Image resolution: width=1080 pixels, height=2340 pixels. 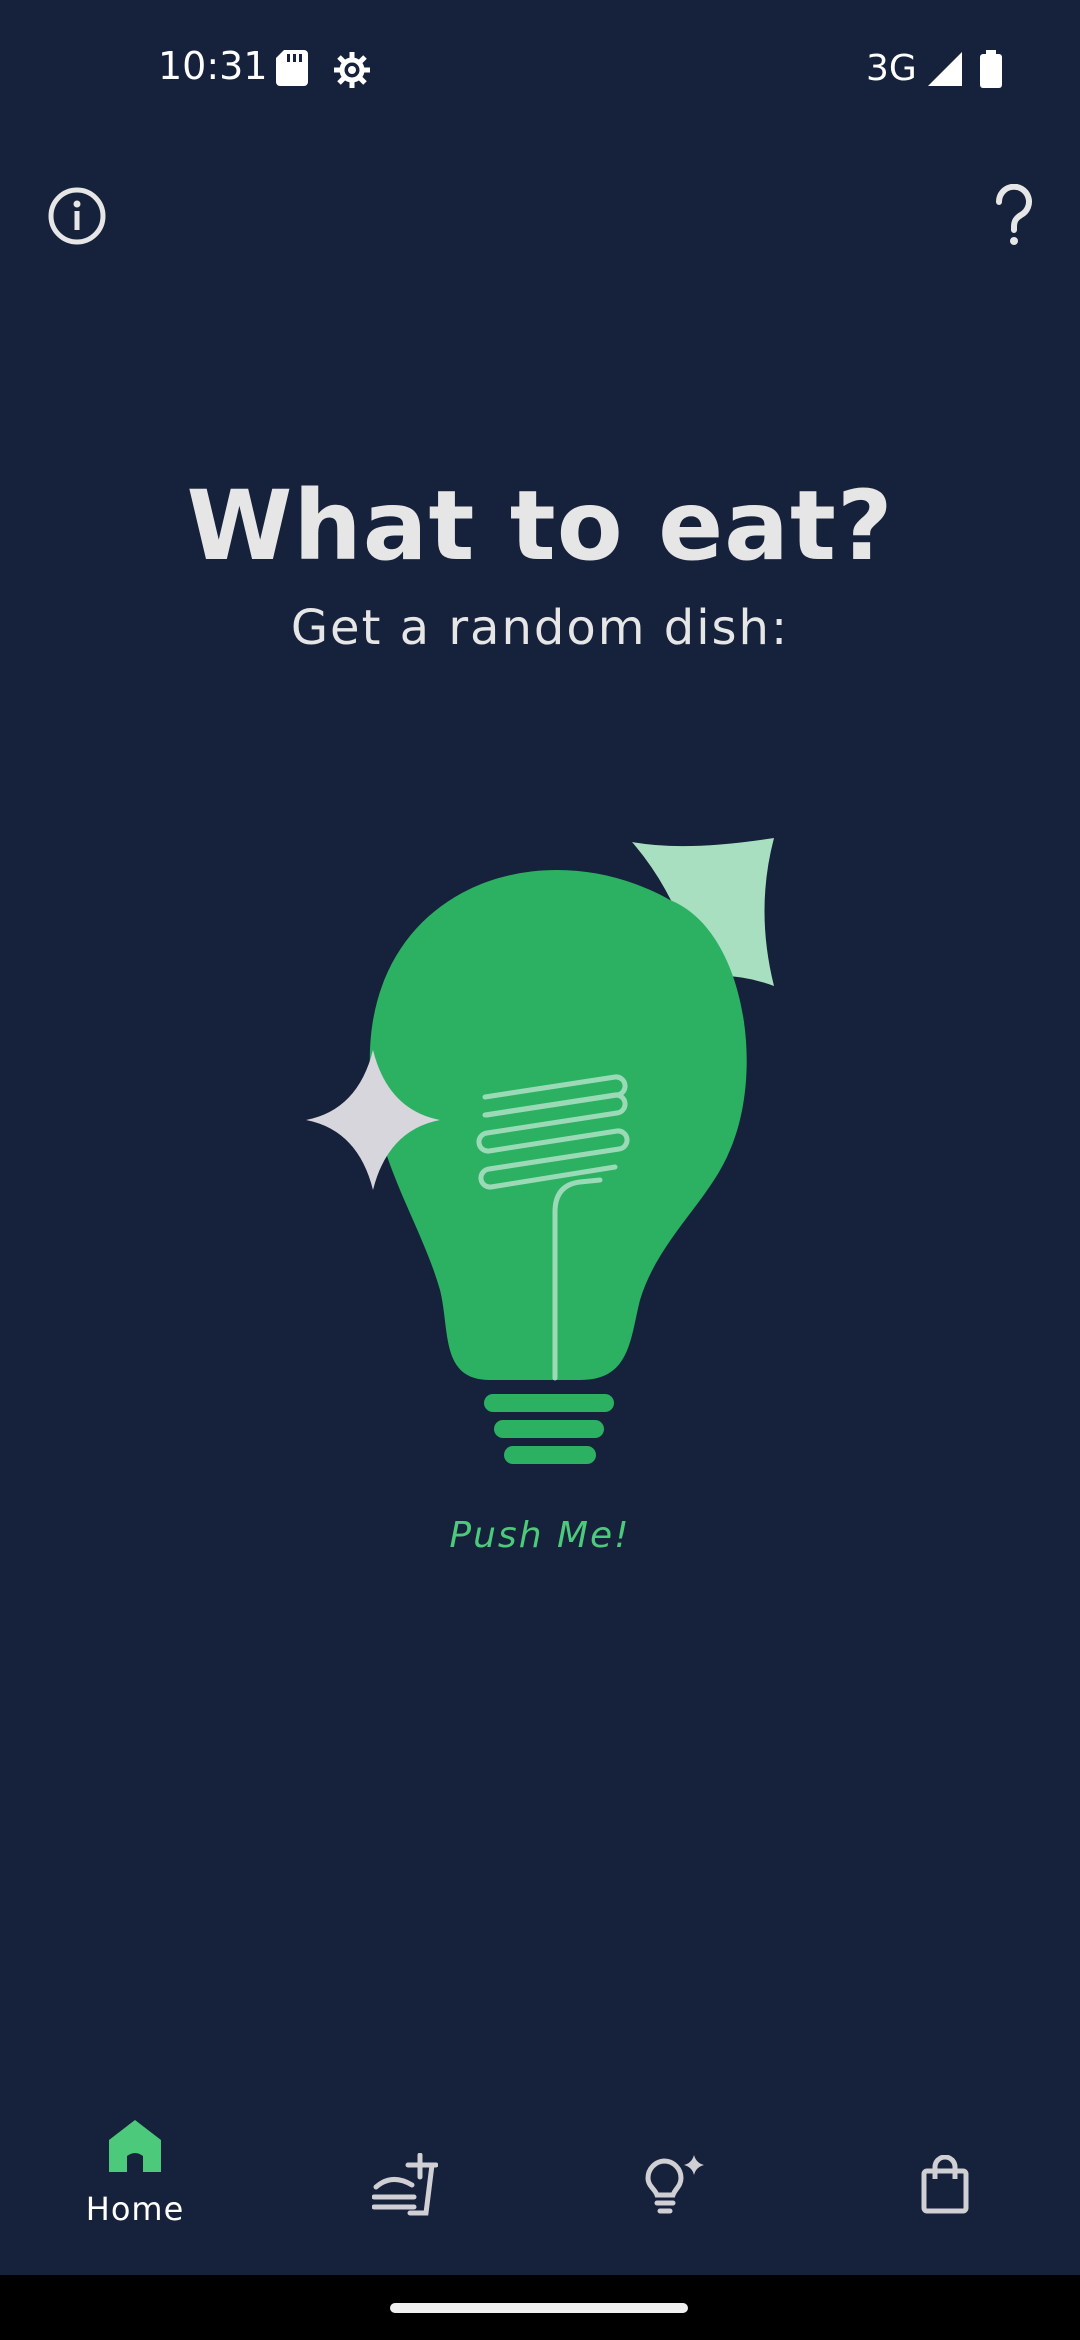 What do you see at coordinates (352, 70) in the screenshot?
I see `settings-gear-icon` at bounding box center [352, 70].